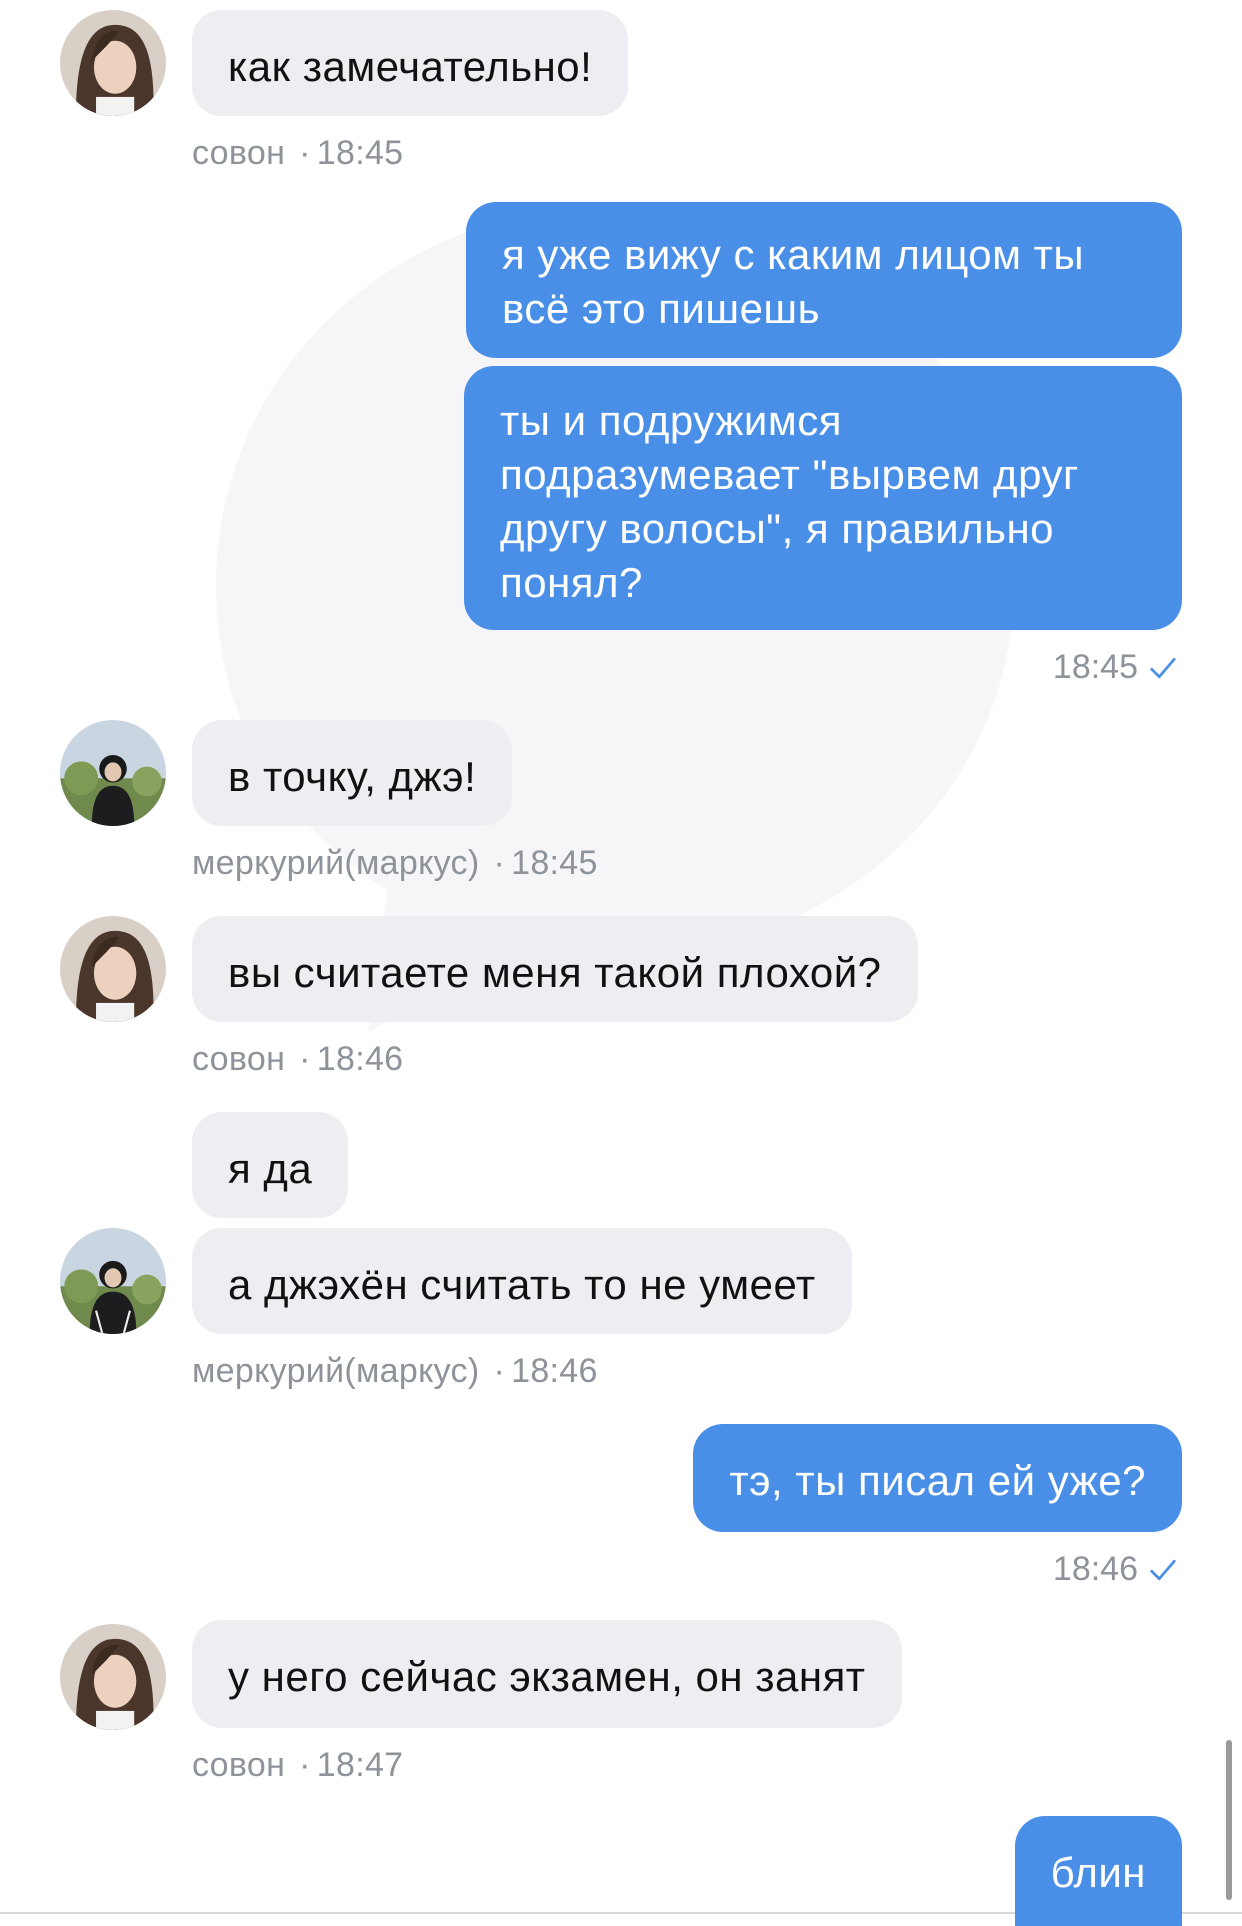 The width and height of the screenshot is (1242, 1926). What do you see at coordinates (555, 972) in the screenshot?
I see `message-text: вы считаете меня такой плохой?` at bounding box center [555, 972].